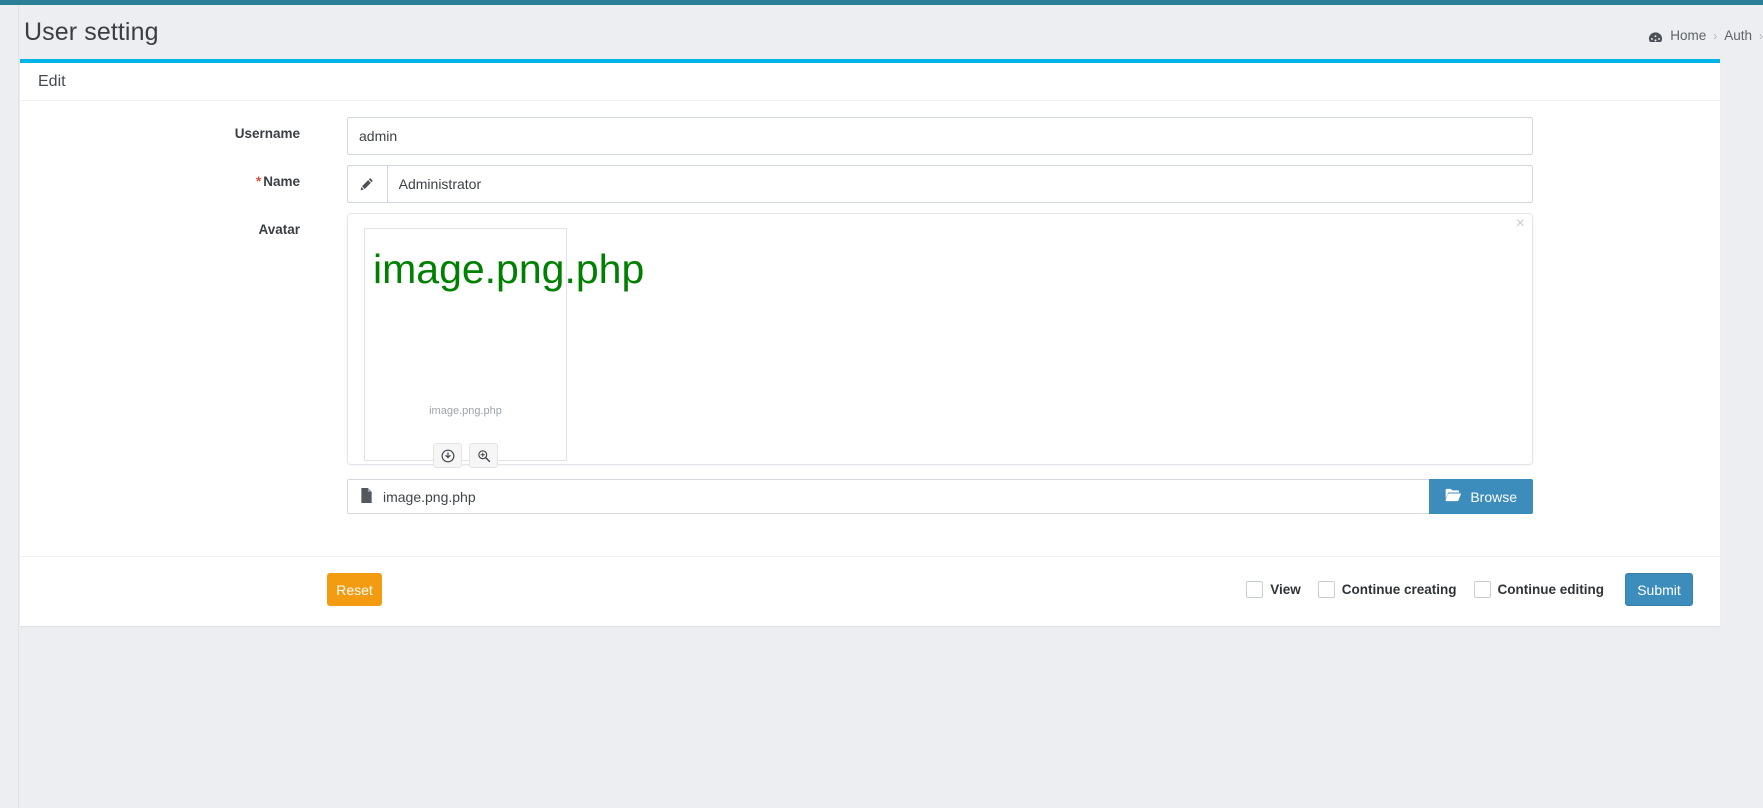 The image size is (1763, 808). Describe the element at coordinates (1285, 589) in the screenshot. I see `view-checkbox-label: View` at that location.